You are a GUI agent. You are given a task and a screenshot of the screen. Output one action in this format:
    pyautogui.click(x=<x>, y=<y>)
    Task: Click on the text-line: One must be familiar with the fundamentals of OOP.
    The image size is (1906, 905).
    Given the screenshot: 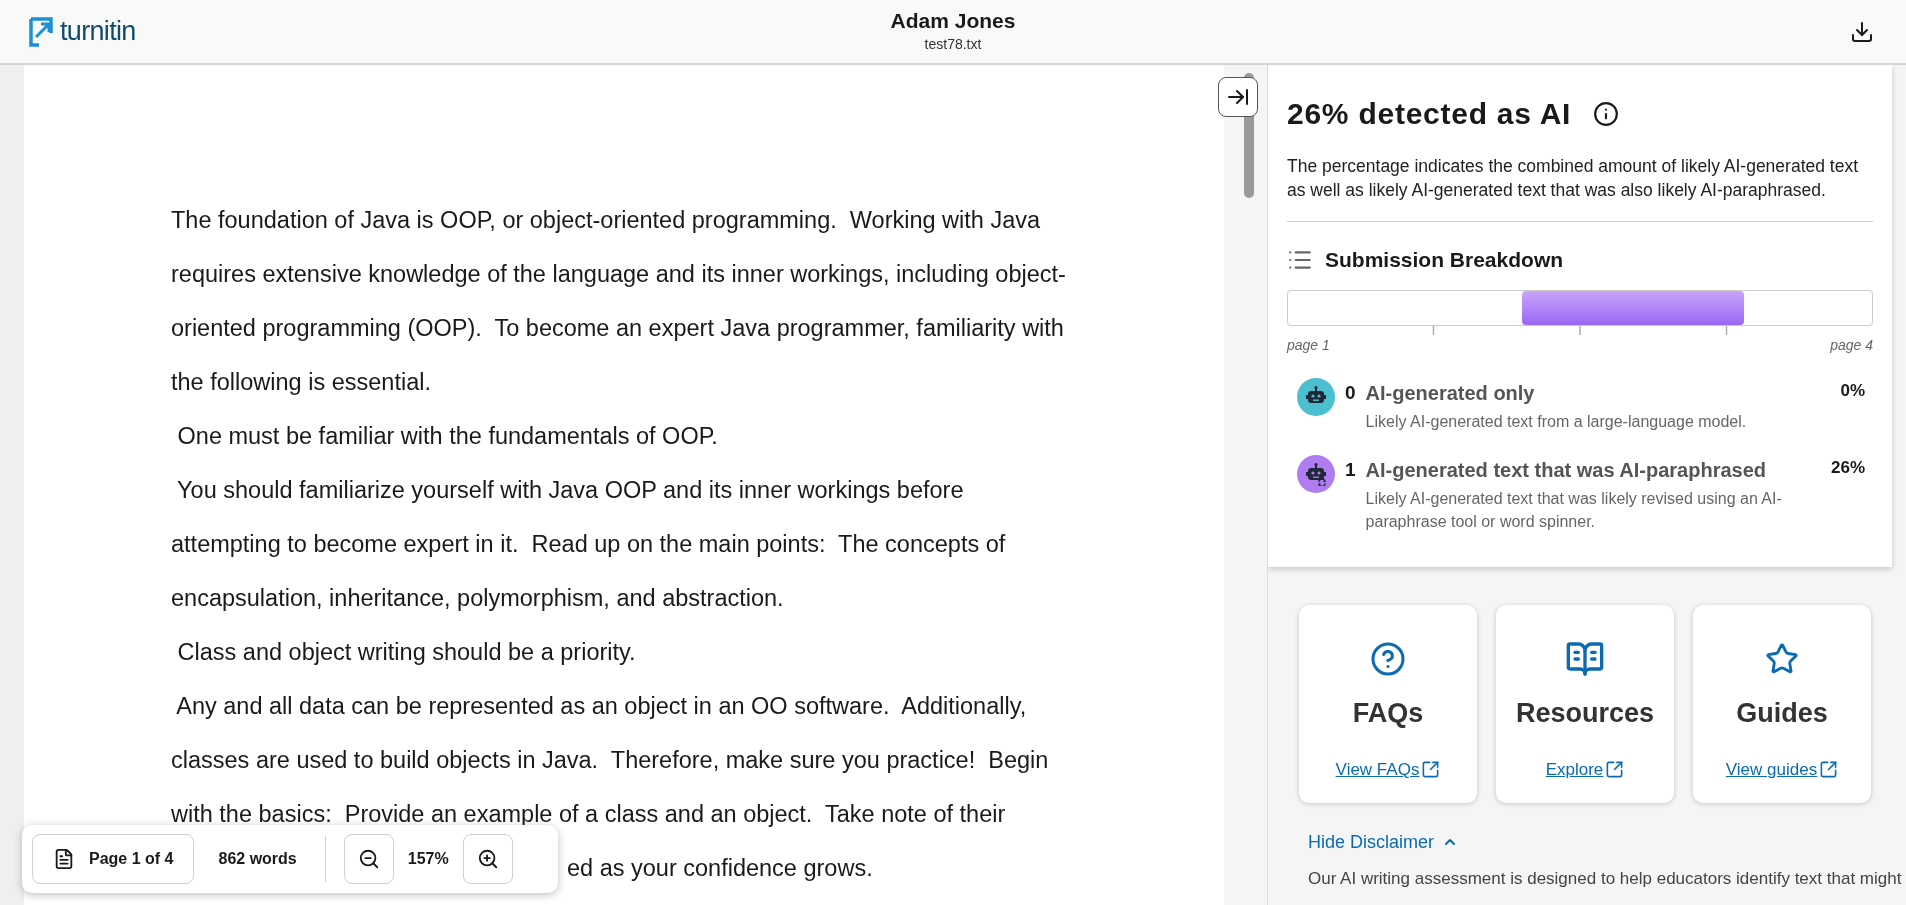 What is the action you would take?
    pyautogui.click(x=447, y=436)
    